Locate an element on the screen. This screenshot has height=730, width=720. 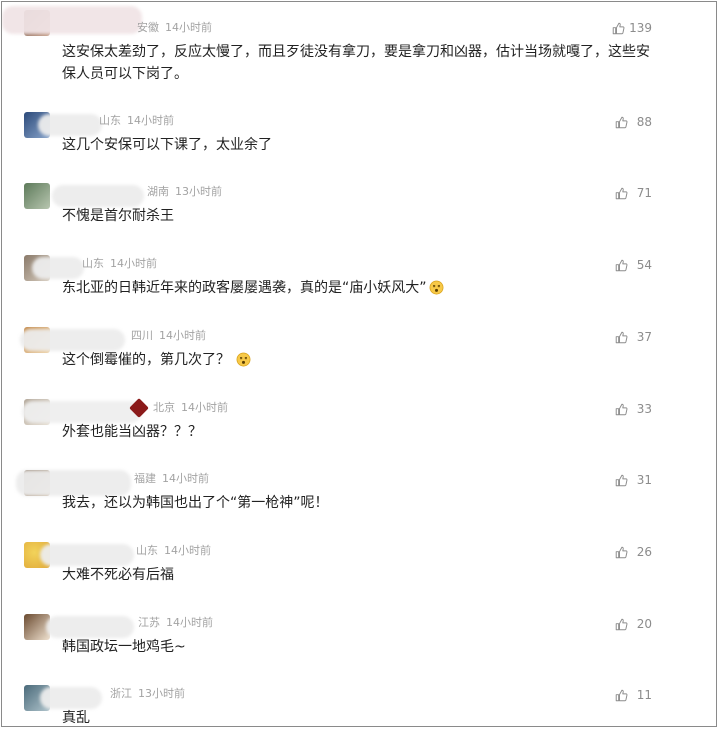
like-count: 37 is located at coordinates (644, 337).